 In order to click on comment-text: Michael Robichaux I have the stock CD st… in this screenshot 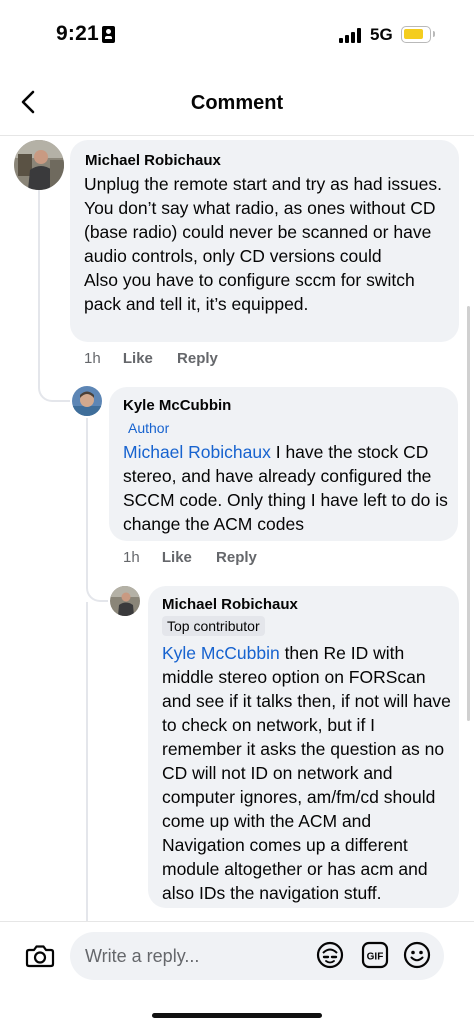, I will do `click(288, 488)`.